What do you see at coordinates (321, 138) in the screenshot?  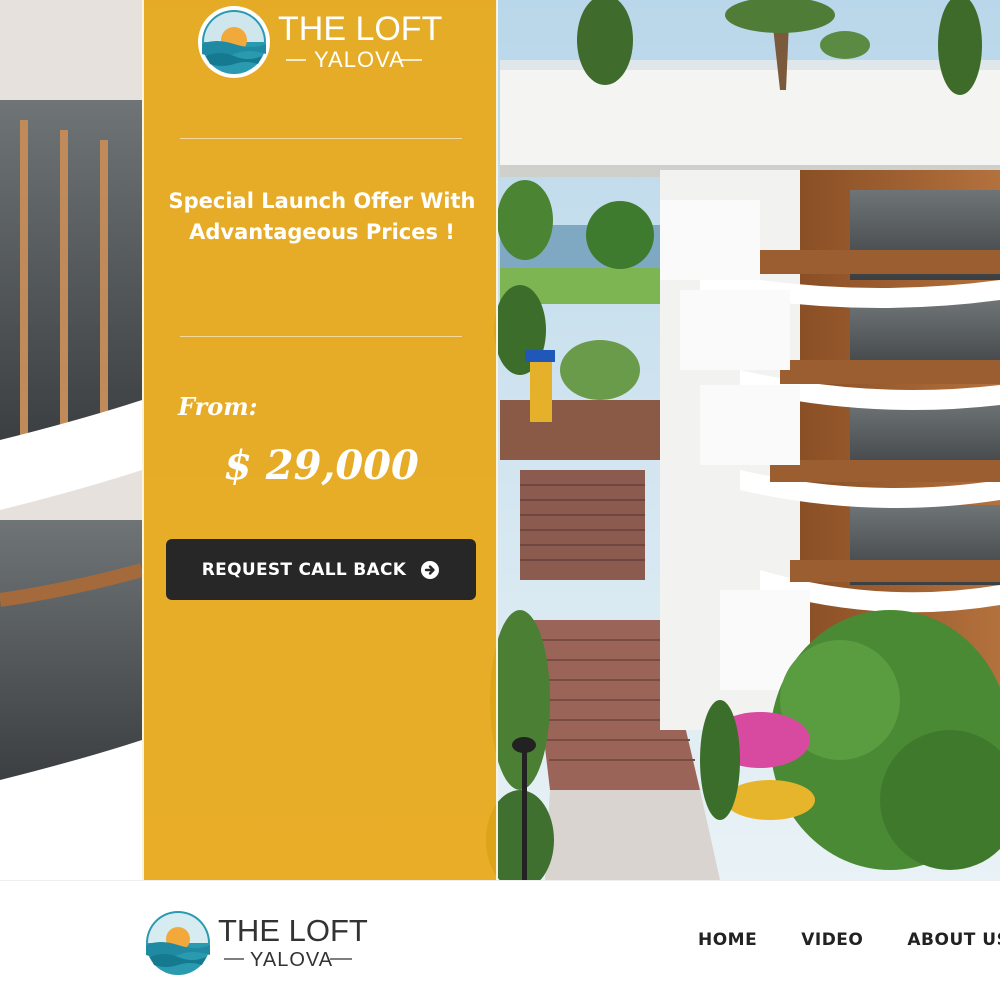 I see `panel-divider-top` at bounding box center [321, 138].